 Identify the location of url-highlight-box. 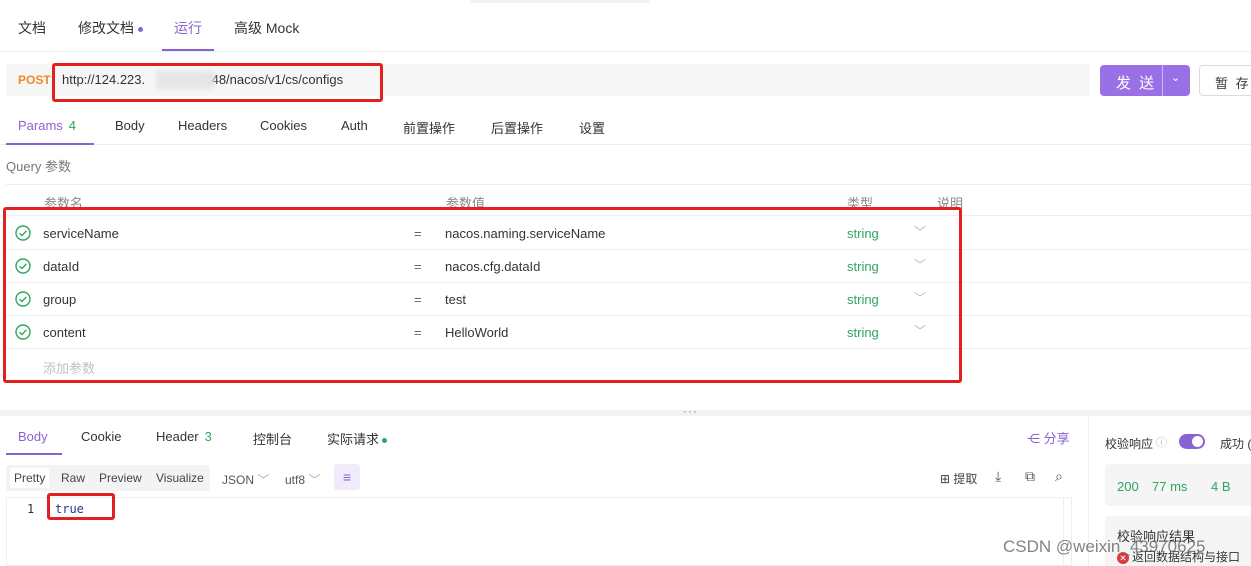
(217, 82).